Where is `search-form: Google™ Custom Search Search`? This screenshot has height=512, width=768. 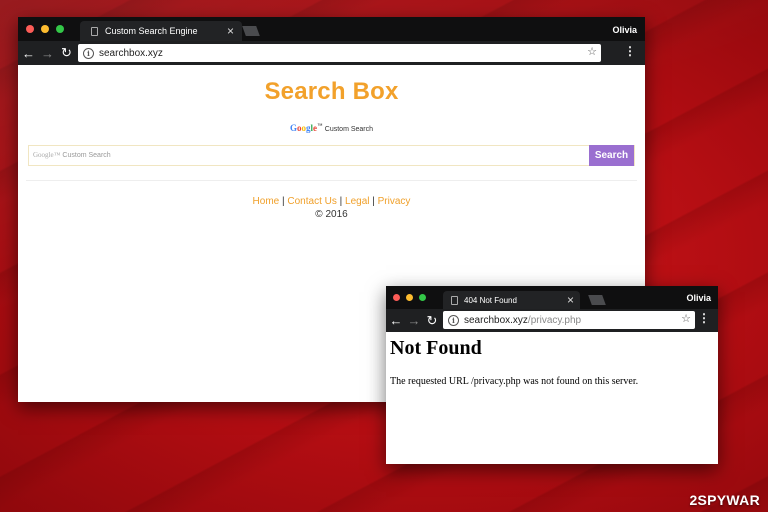 search-form: Google™ Custom Search Search is located at coordinates (331, 155).